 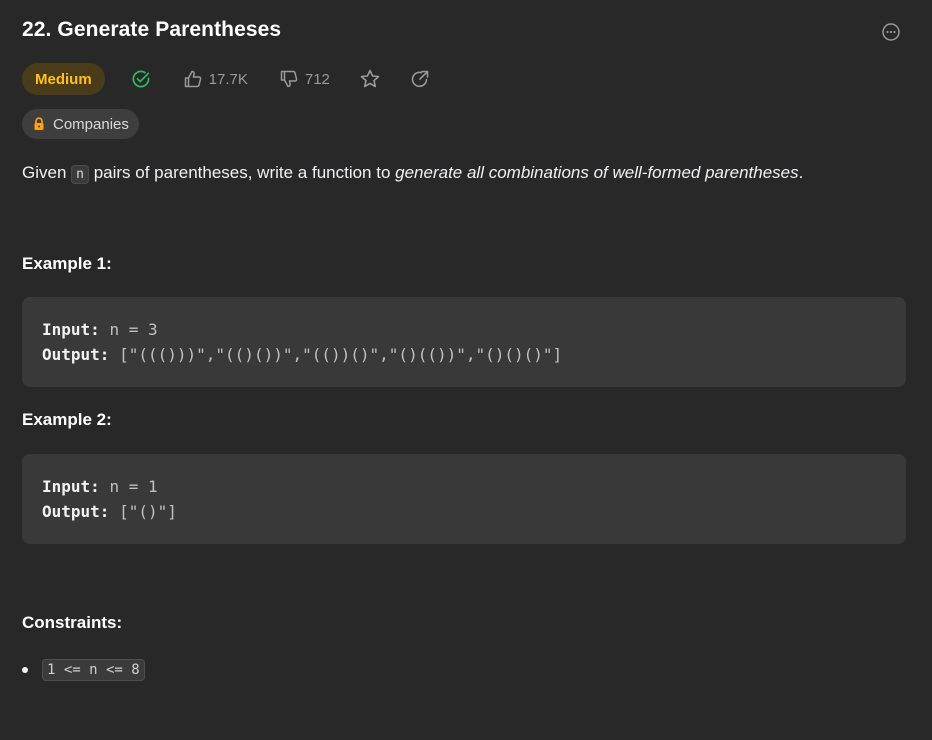 What do you see at coordinates (72, 622) in the screenshot?
I see `constraints-heading: Constraints:` at bounding box center [72, 622].